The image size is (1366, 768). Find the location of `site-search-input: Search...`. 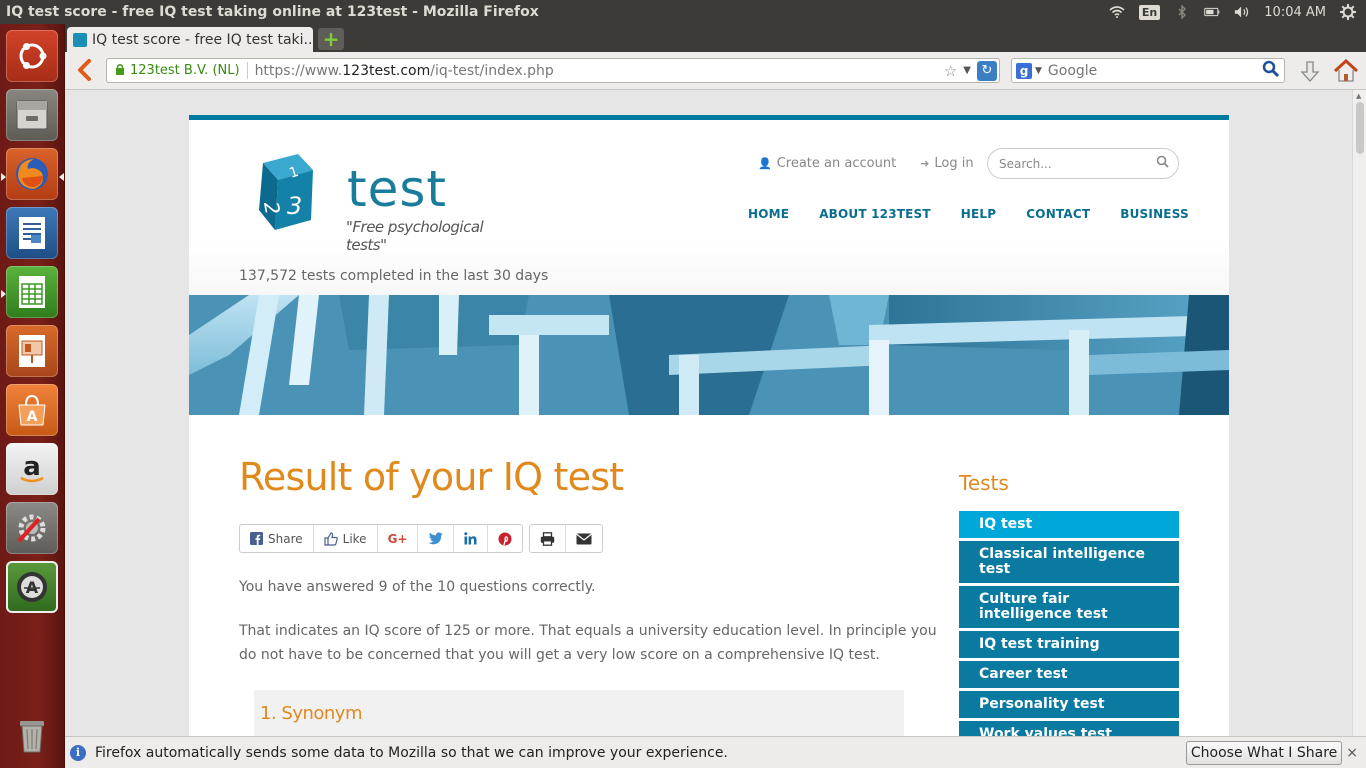

site-search-input: Search... is located at coordinates (1083, 163).